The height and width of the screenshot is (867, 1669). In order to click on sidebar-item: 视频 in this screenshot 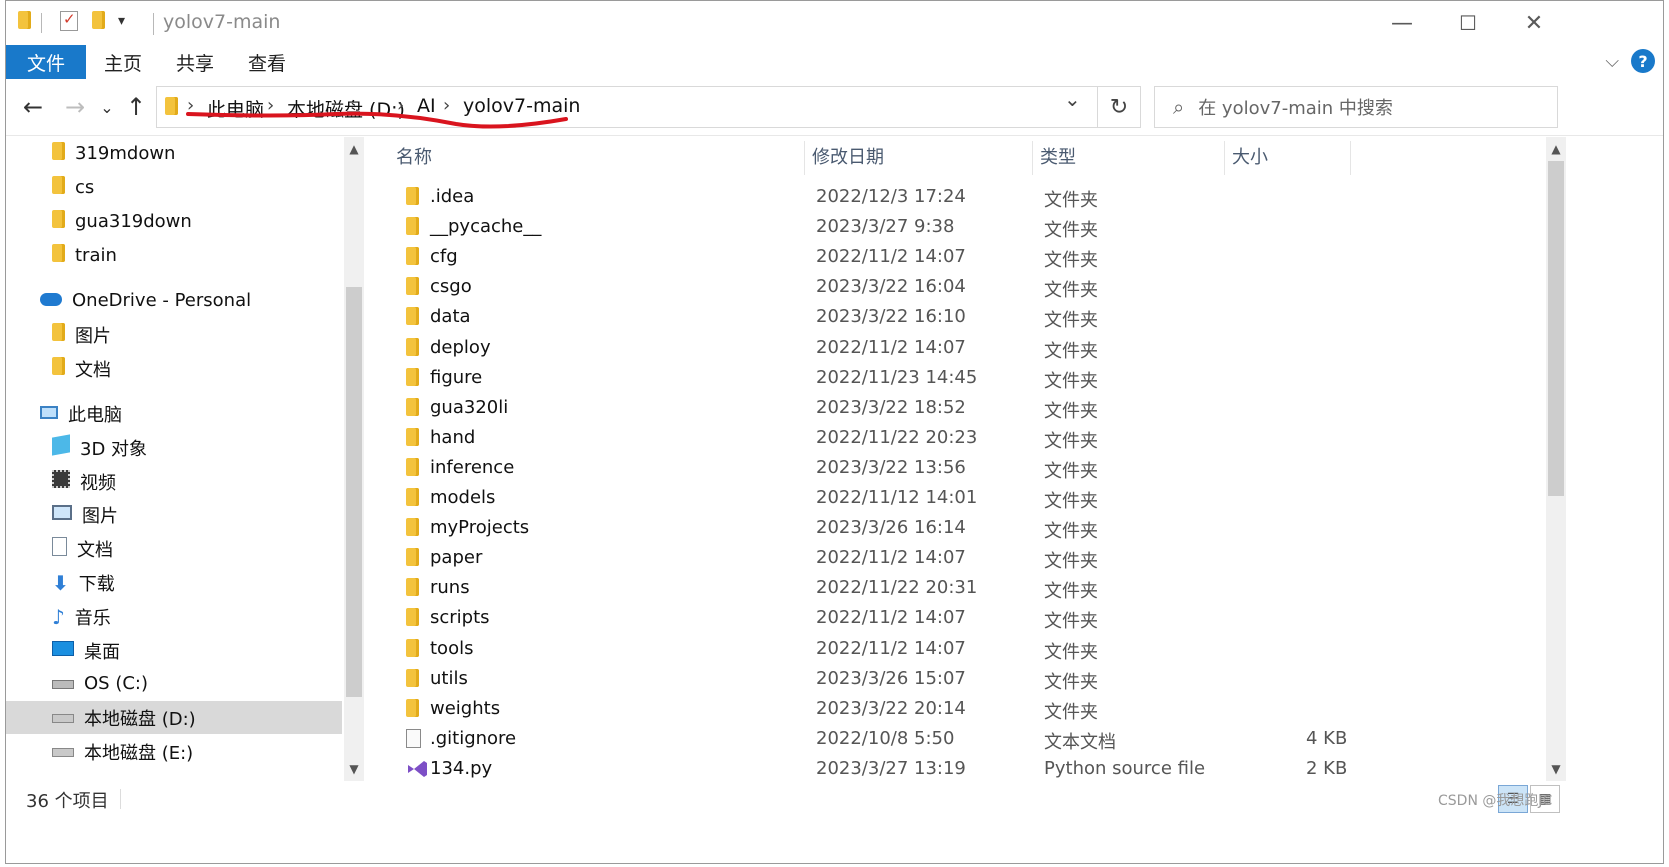, I will do `click(174, 481)`.